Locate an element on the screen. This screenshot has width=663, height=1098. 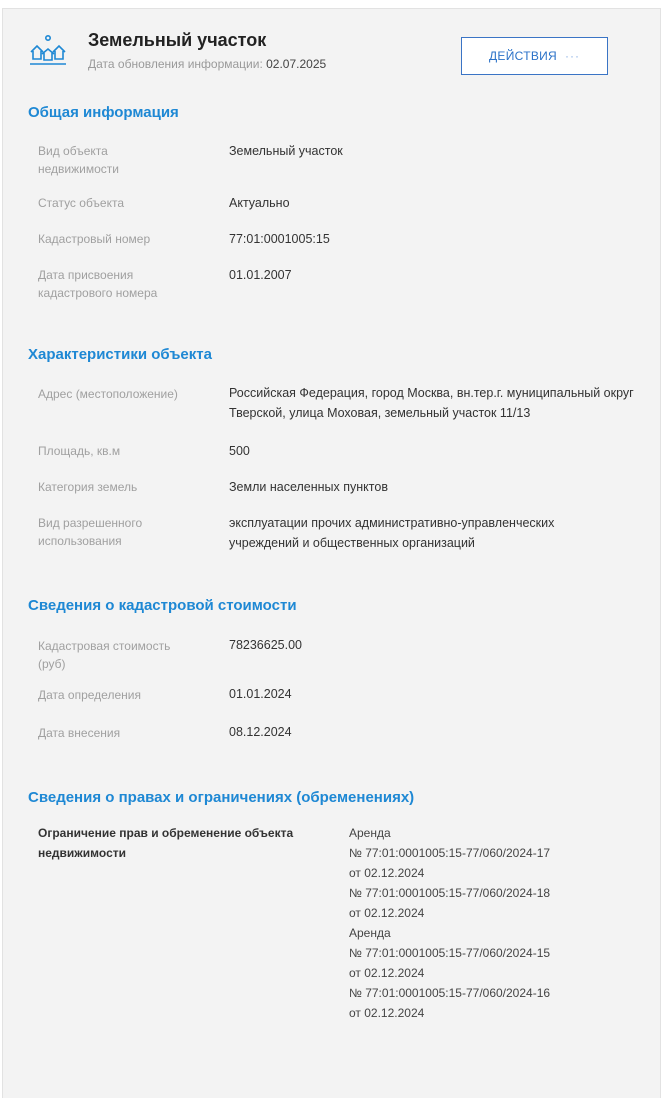
label-land-category: Категория земель is located at coordinates (88, 487).